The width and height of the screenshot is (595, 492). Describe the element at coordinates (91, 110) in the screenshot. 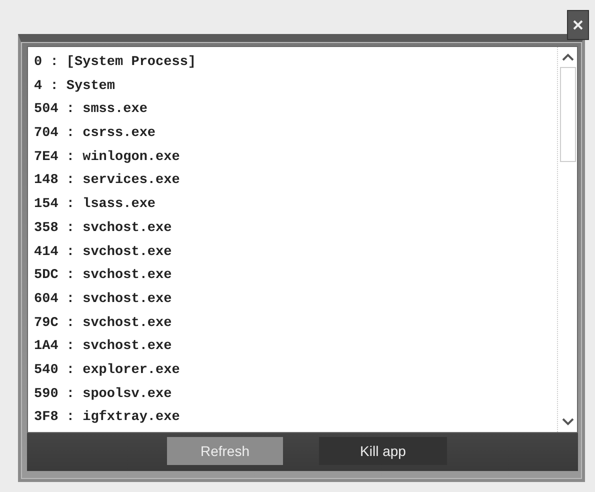

I see `process-row: 504 : smss.exe` at that location.